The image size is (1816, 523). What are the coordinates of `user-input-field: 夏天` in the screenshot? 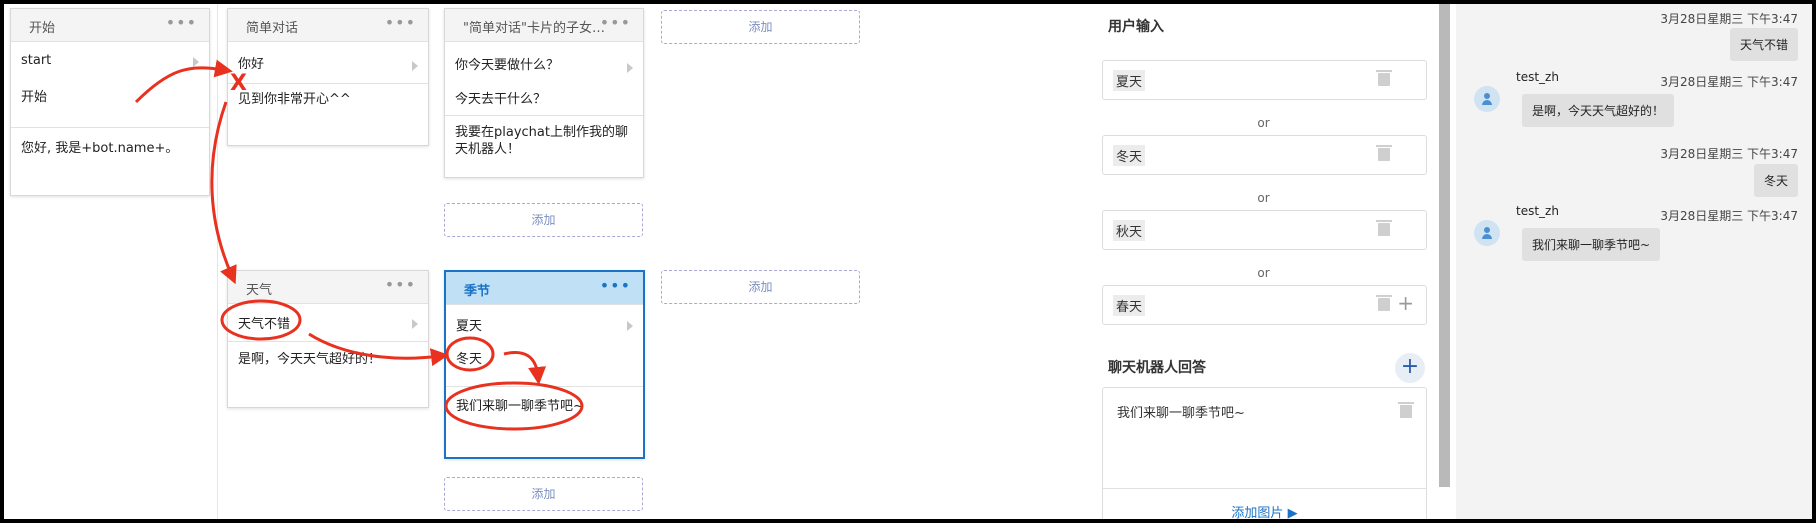 It's located at (1264, 80).